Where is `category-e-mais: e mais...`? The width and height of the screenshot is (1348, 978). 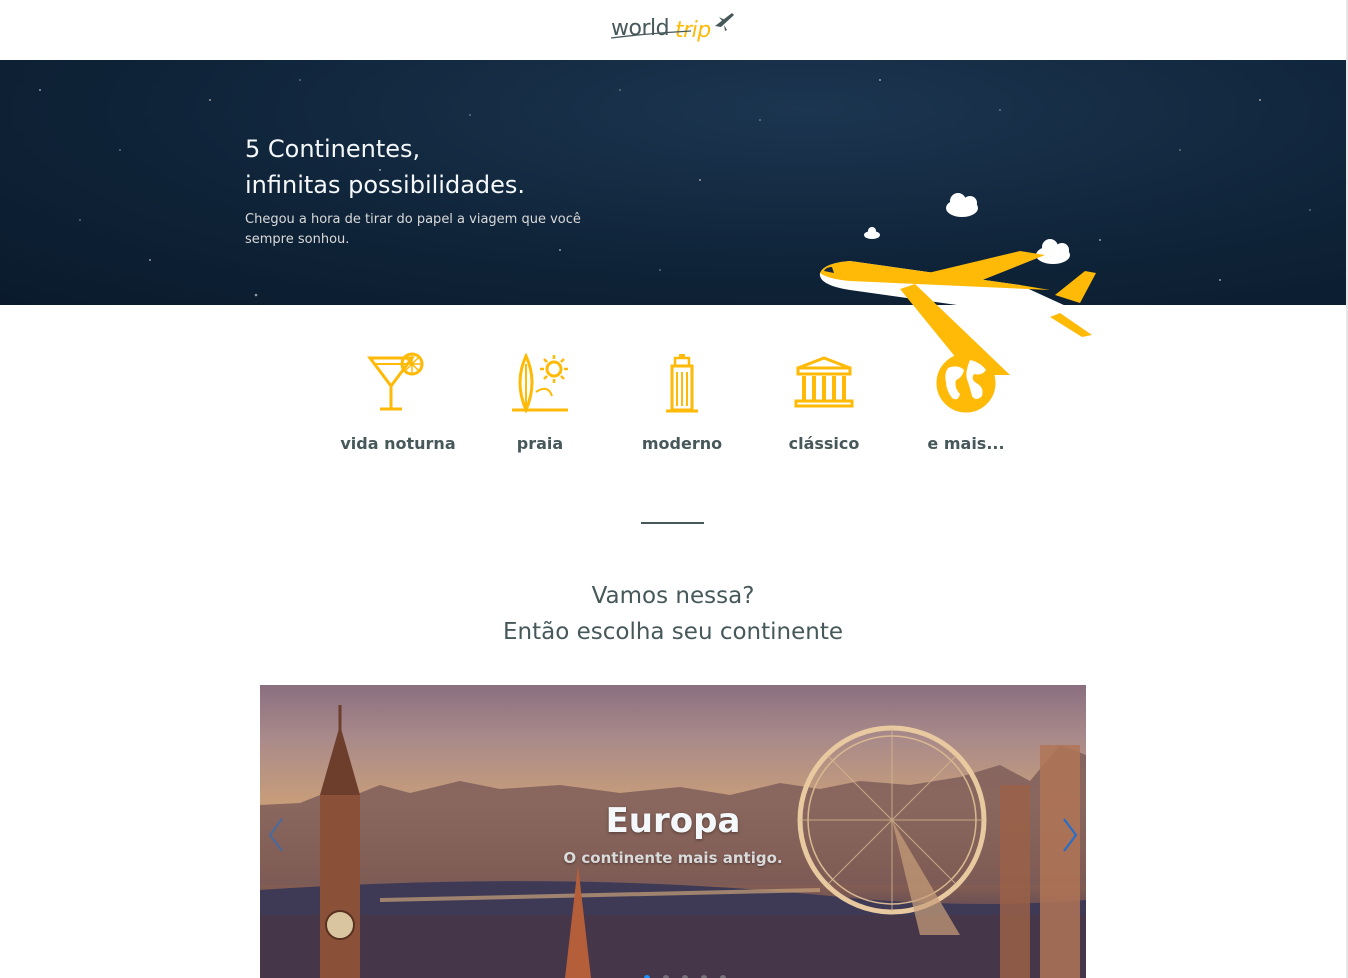
category-e-mais: e mais... is located at coordinates (966, 402).